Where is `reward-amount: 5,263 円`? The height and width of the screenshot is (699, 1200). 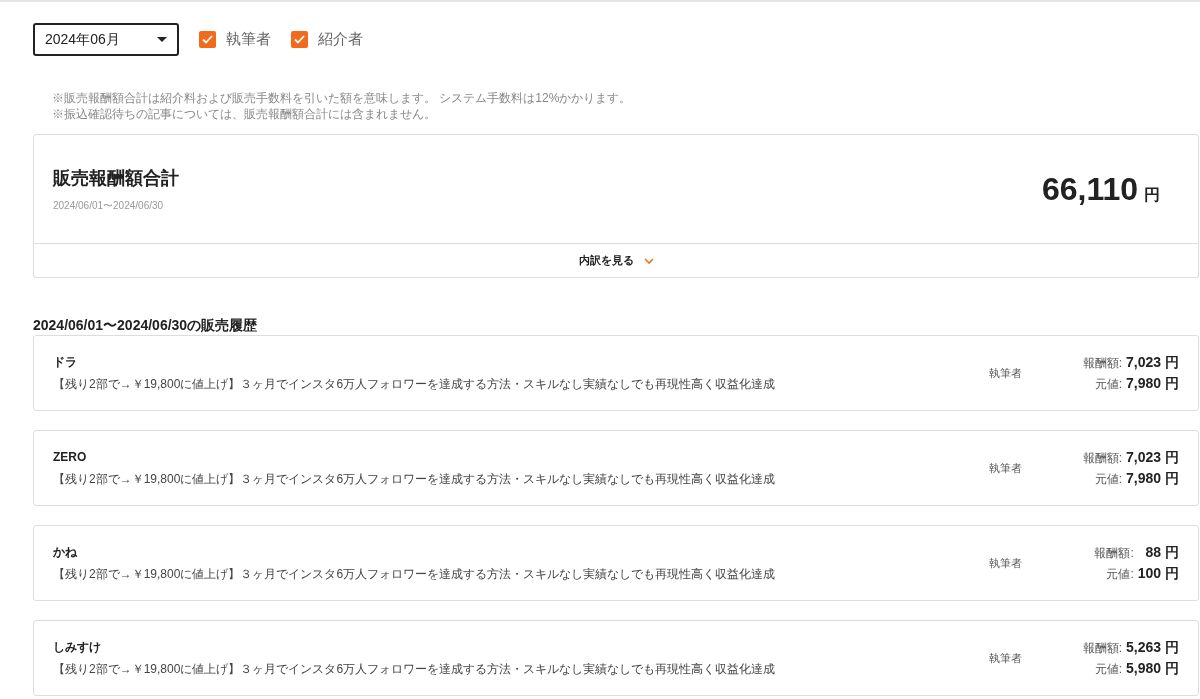 reward-amount: 5,263 円 is located at coordinates (1152, 647).